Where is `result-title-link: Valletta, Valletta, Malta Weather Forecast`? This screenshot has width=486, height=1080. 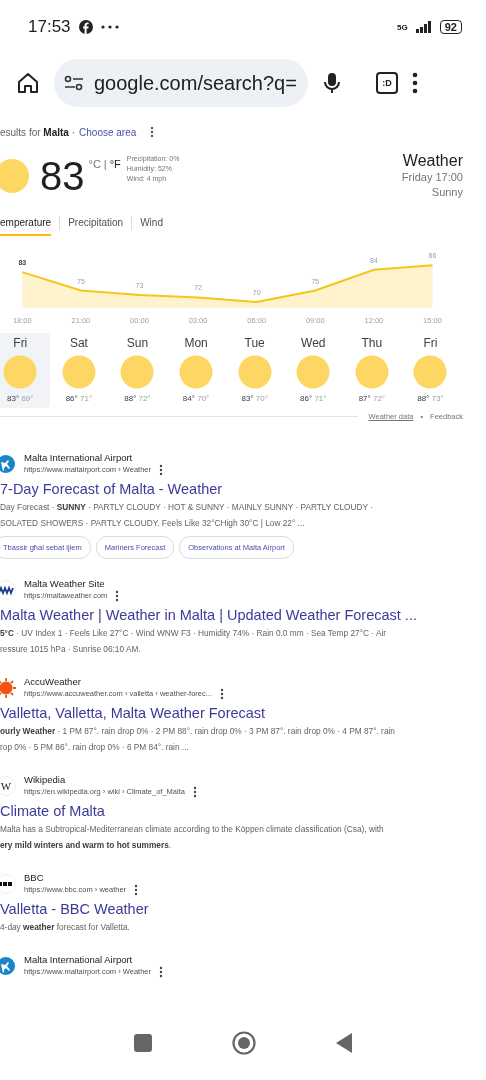 result-title-link: Valletta, Valletta, Malta Weather Forecast is located at coordinates (243, 713).